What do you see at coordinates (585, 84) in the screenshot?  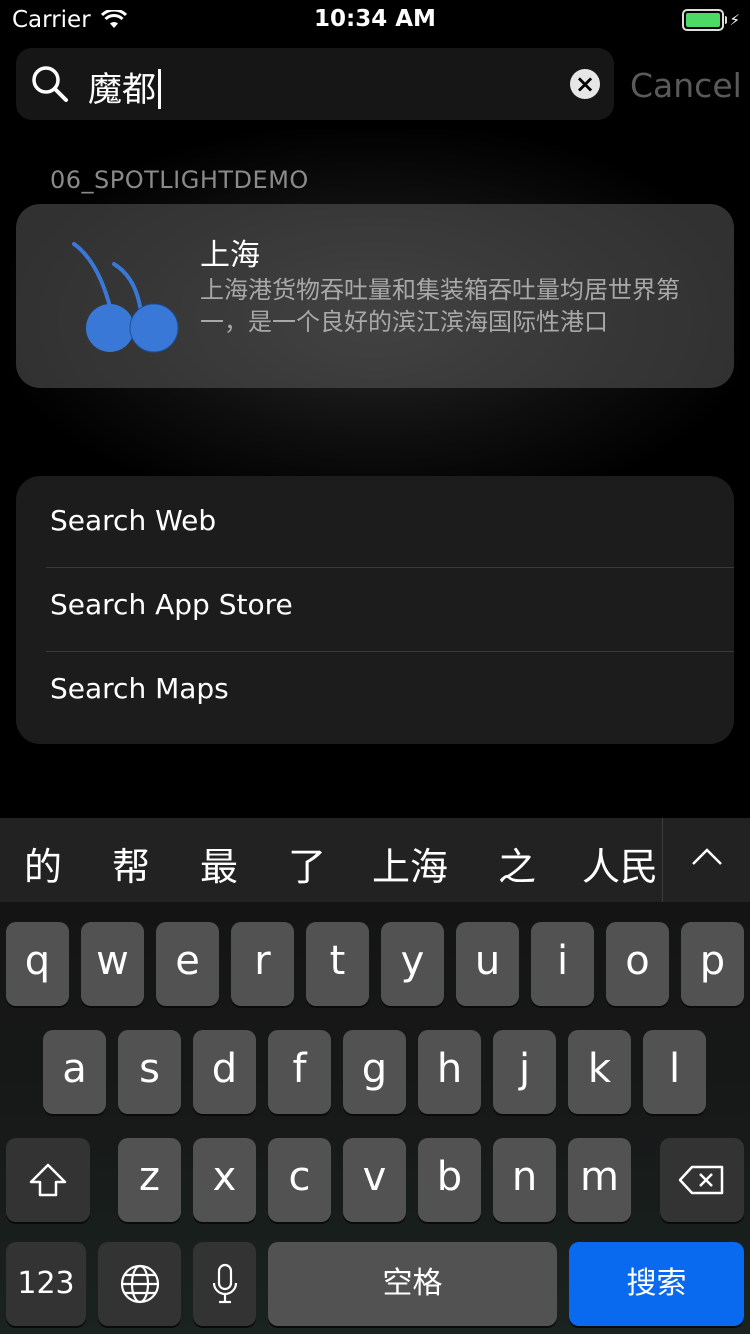 I see `clear-icon: ×` at bounding box center [585, 84].